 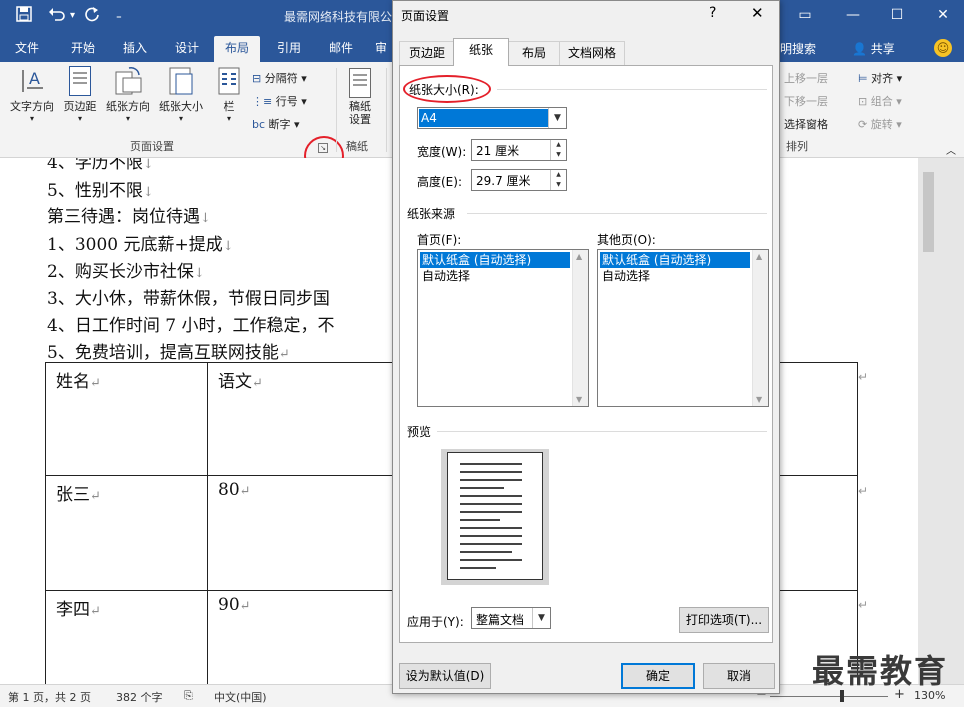 What do you see at coordinates (80, 81) in the screenshot?
I see `margins-icon` at bounding box center [80, 81].